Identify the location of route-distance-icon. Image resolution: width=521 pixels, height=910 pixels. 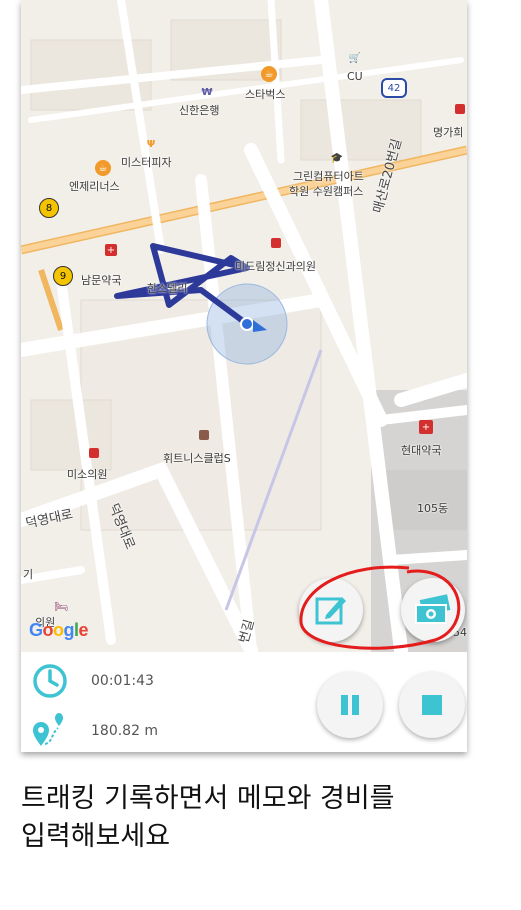
(48, 729).